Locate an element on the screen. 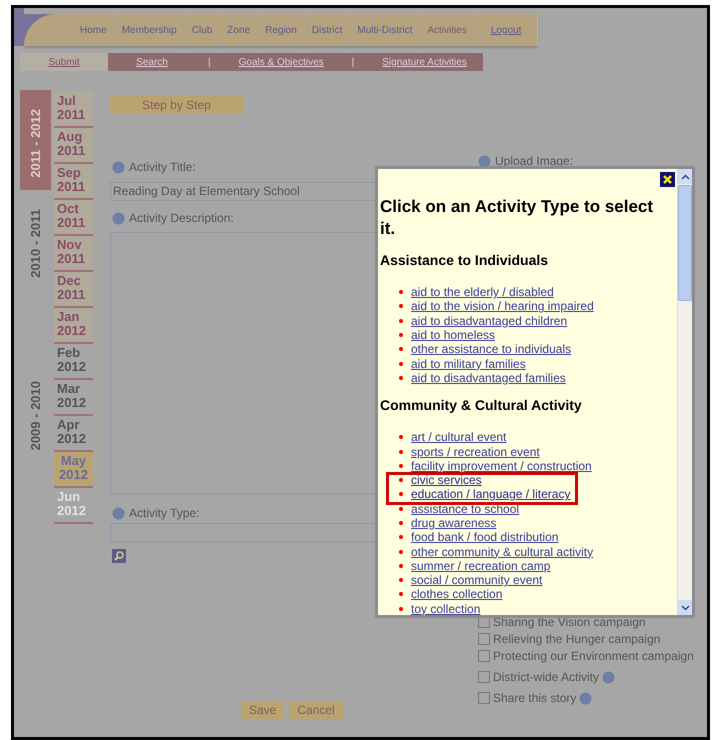 Image resolution: width=713 pixels, height=740 pixels. subnav-link: Search is located at coordinates (152, 62).